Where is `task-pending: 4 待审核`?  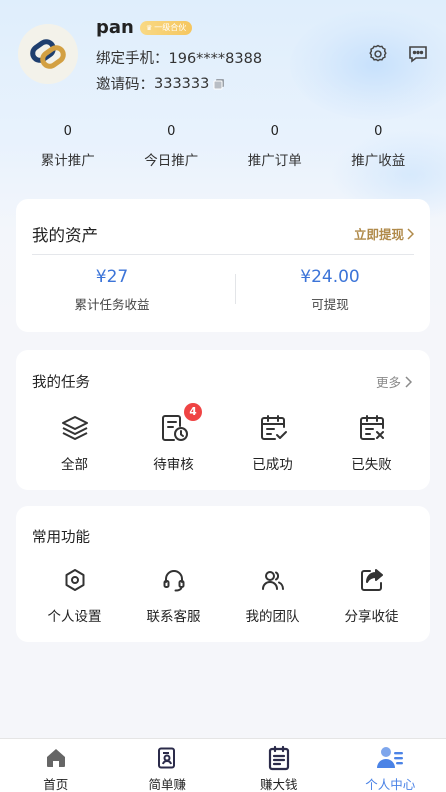
task-pending: 4 待审核 is located at coordinates (173, 438).